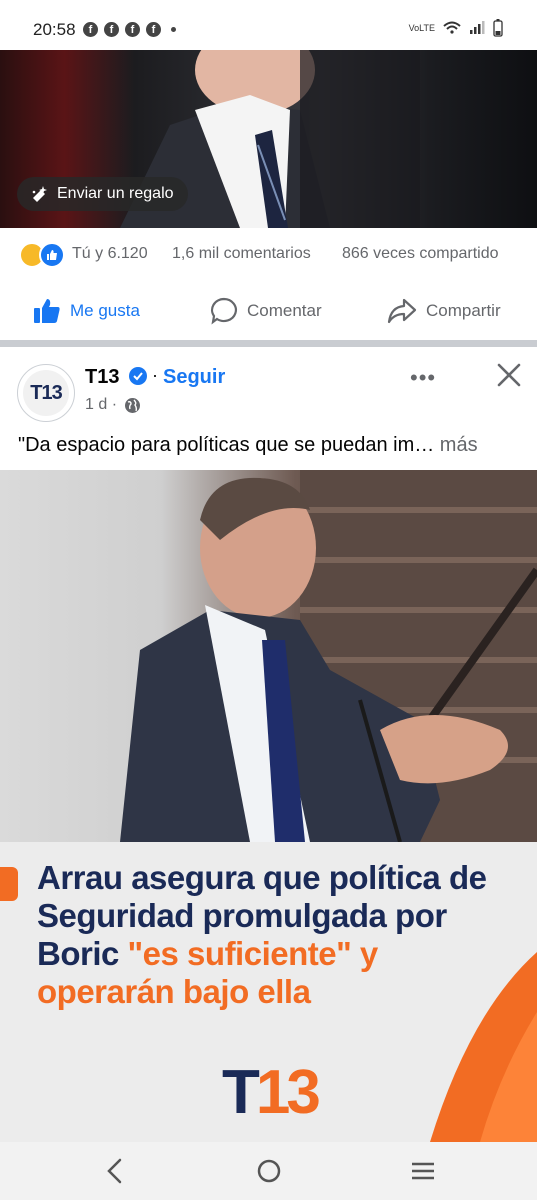 This screenshot has width=537, height=1200. What do you see at coordinates (498, 28) in the screenshot?
I see `battery-icon` at bounding box center [498, 28].